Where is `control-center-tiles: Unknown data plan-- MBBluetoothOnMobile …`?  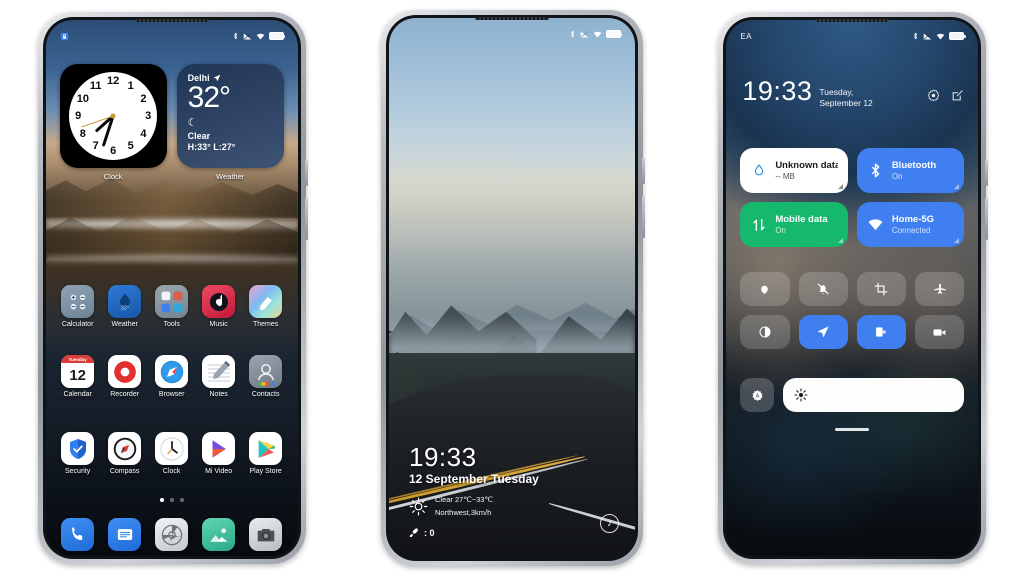
control-center-tiles: Unknown data plan-- MBBluetoothOnMobile … is located at coordinates (852, 197).